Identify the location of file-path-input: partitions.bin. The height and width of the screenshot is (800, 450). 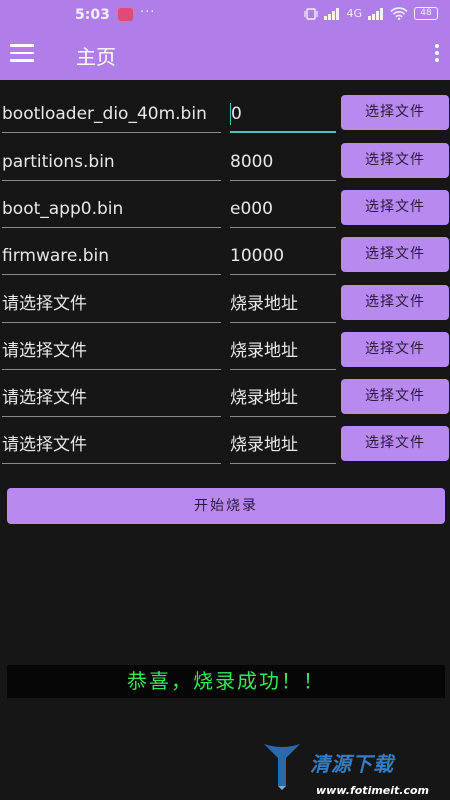
(111, 163).